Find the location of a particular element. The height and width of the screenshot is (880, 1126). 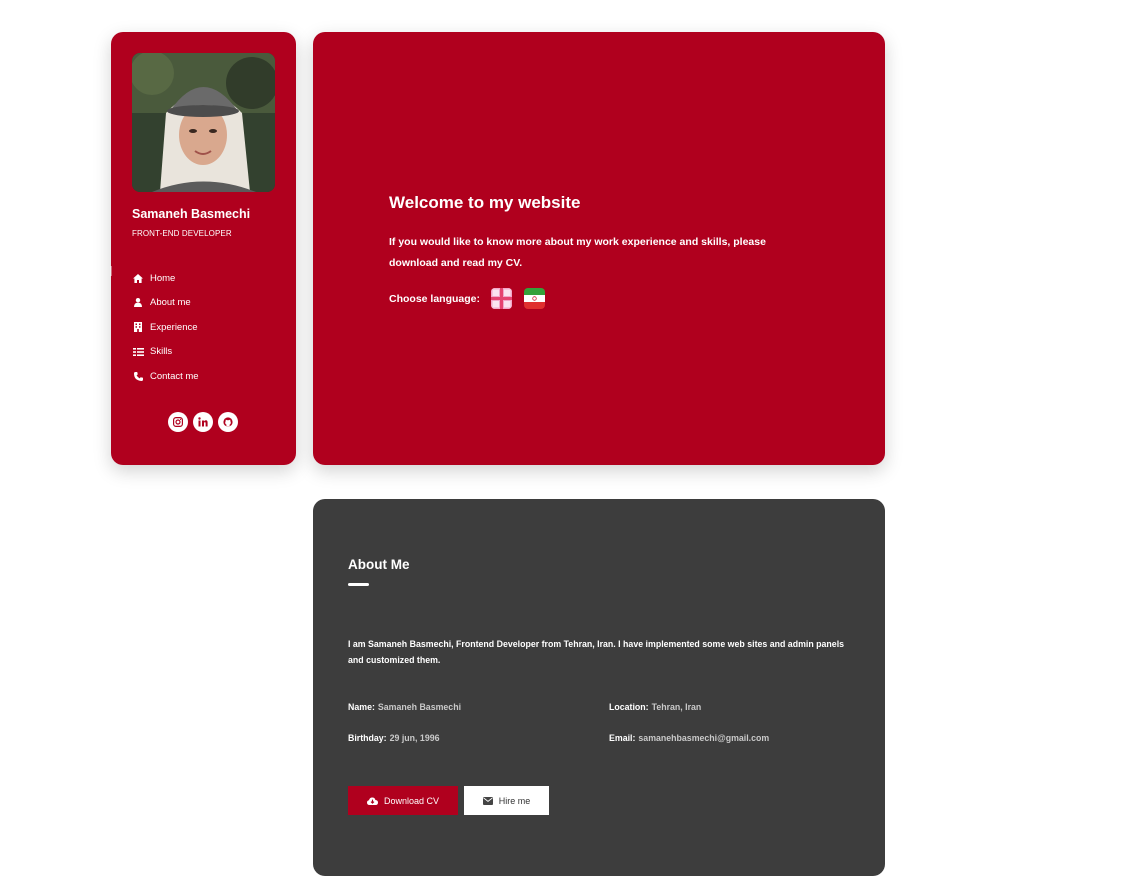

linkedin-link is located at coordinates (203, 422).